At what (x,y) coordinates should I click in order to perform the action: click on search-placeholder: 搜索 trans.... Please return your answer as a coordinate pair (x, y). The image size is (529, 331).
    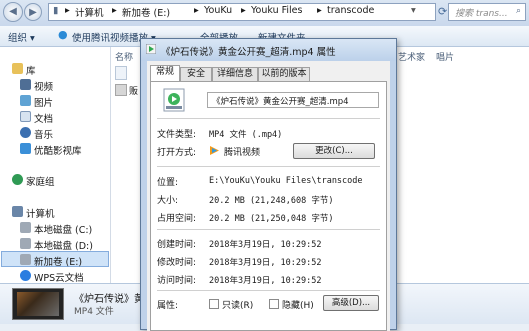
    Looking at the image, I should click on (481, 14).